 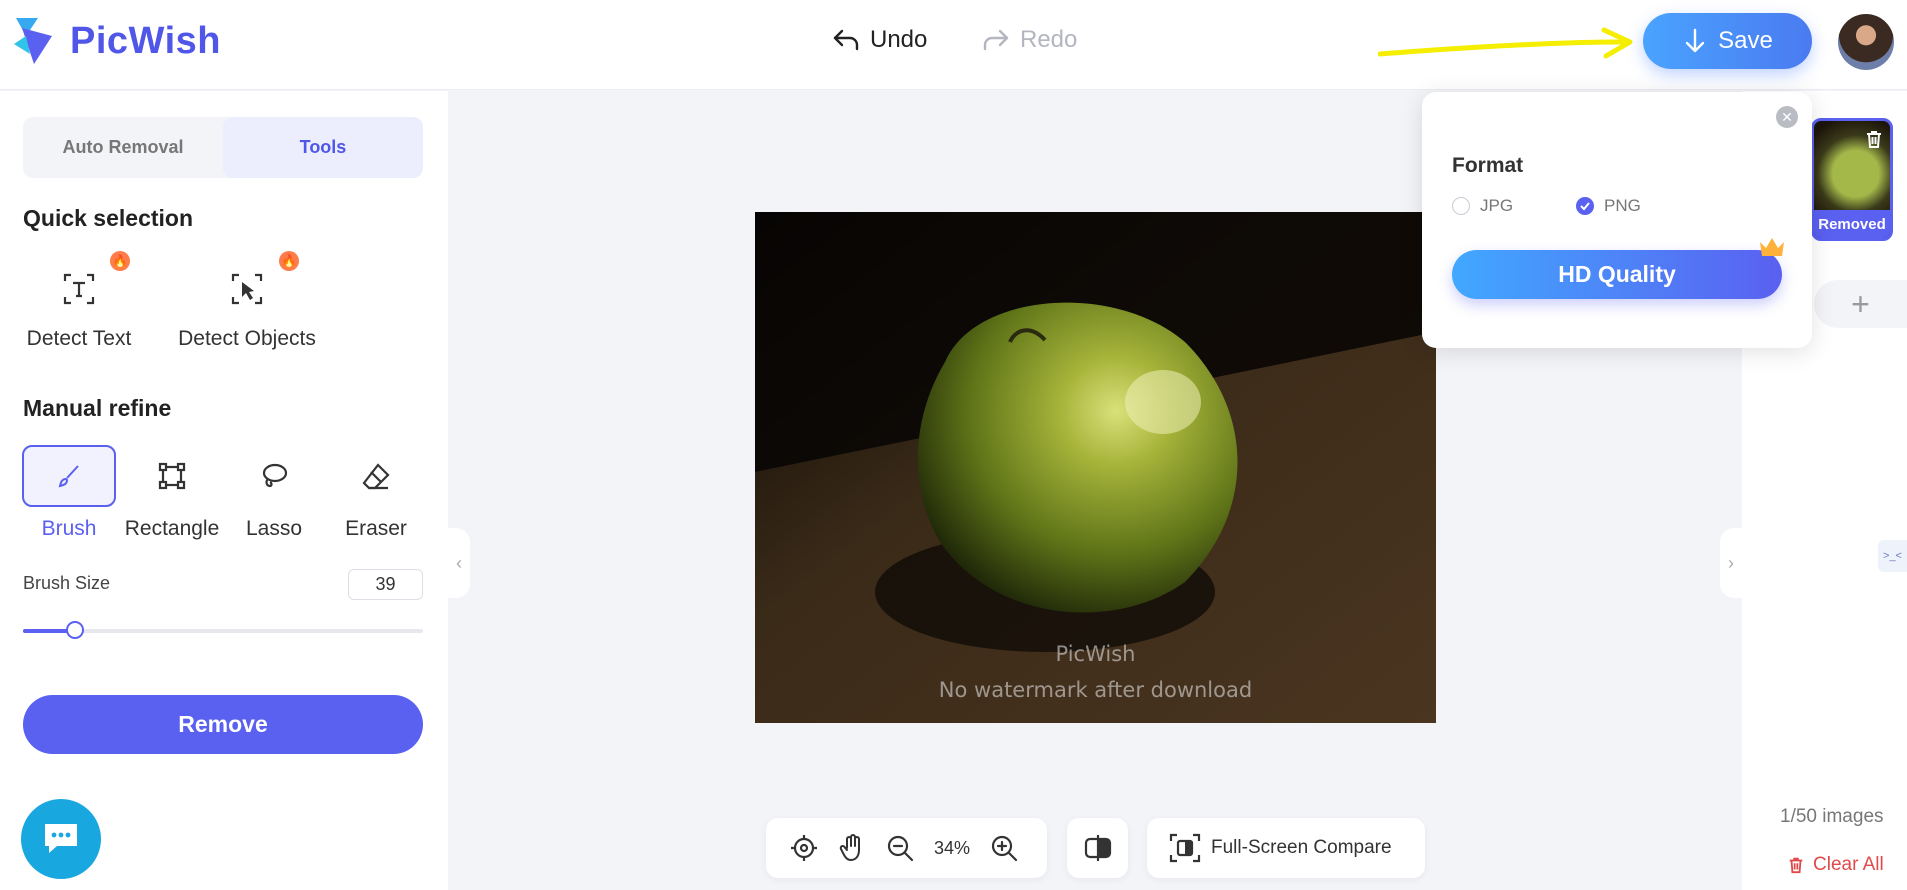 What do you see at coordinates (145, 40) in the screenshot?
I see `app-name: PicWish` at bounding box center [145, 40].